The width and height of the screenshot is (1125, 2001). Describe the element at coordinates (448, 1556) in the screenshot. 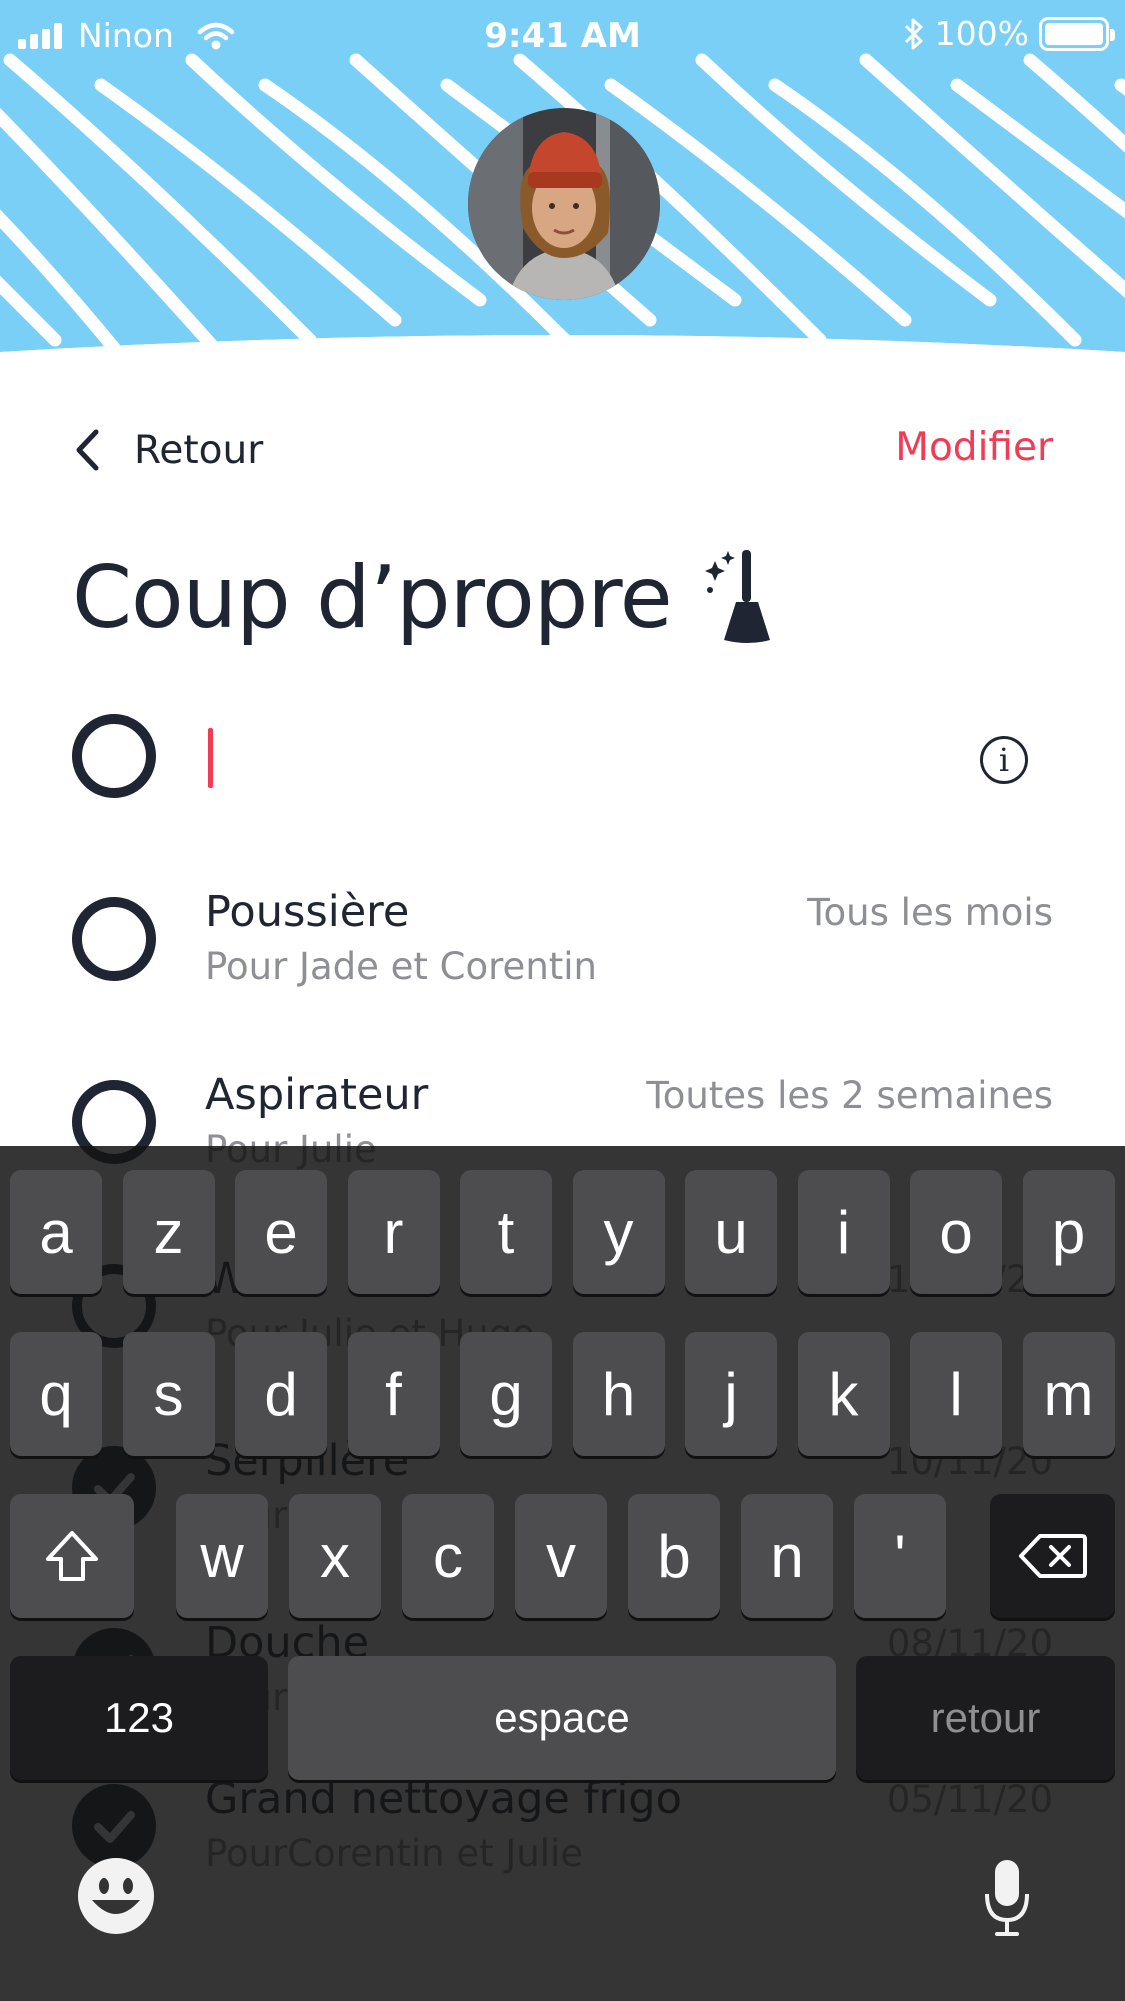

I see `key-c: c` at that location.